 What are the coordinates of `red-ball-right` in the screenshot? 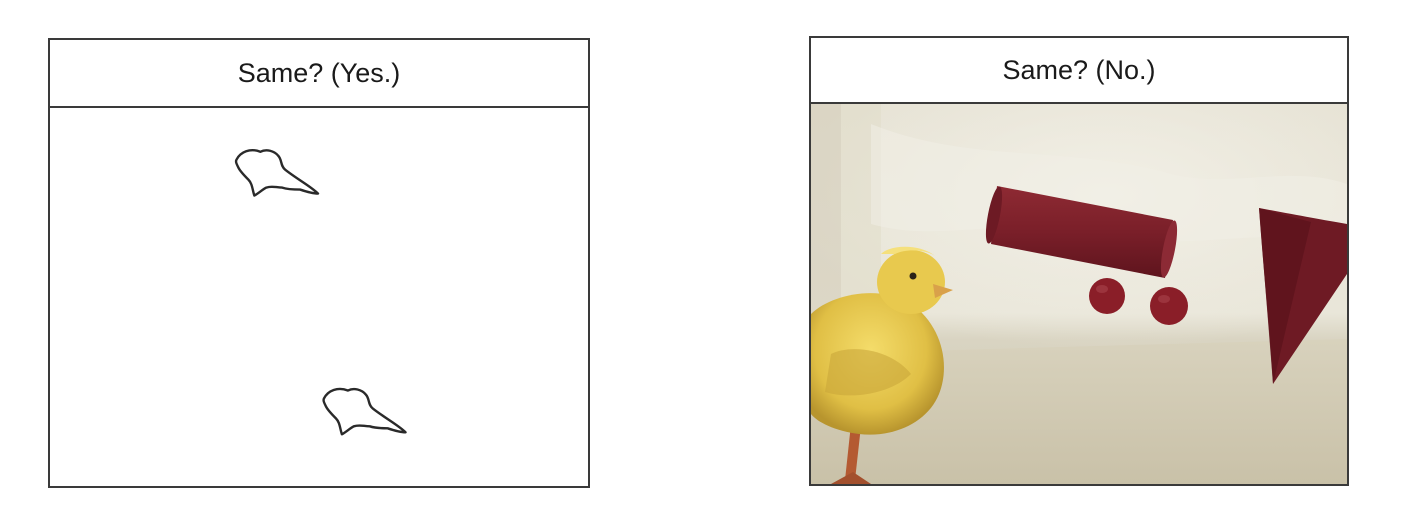 It's located at (1169, 306).